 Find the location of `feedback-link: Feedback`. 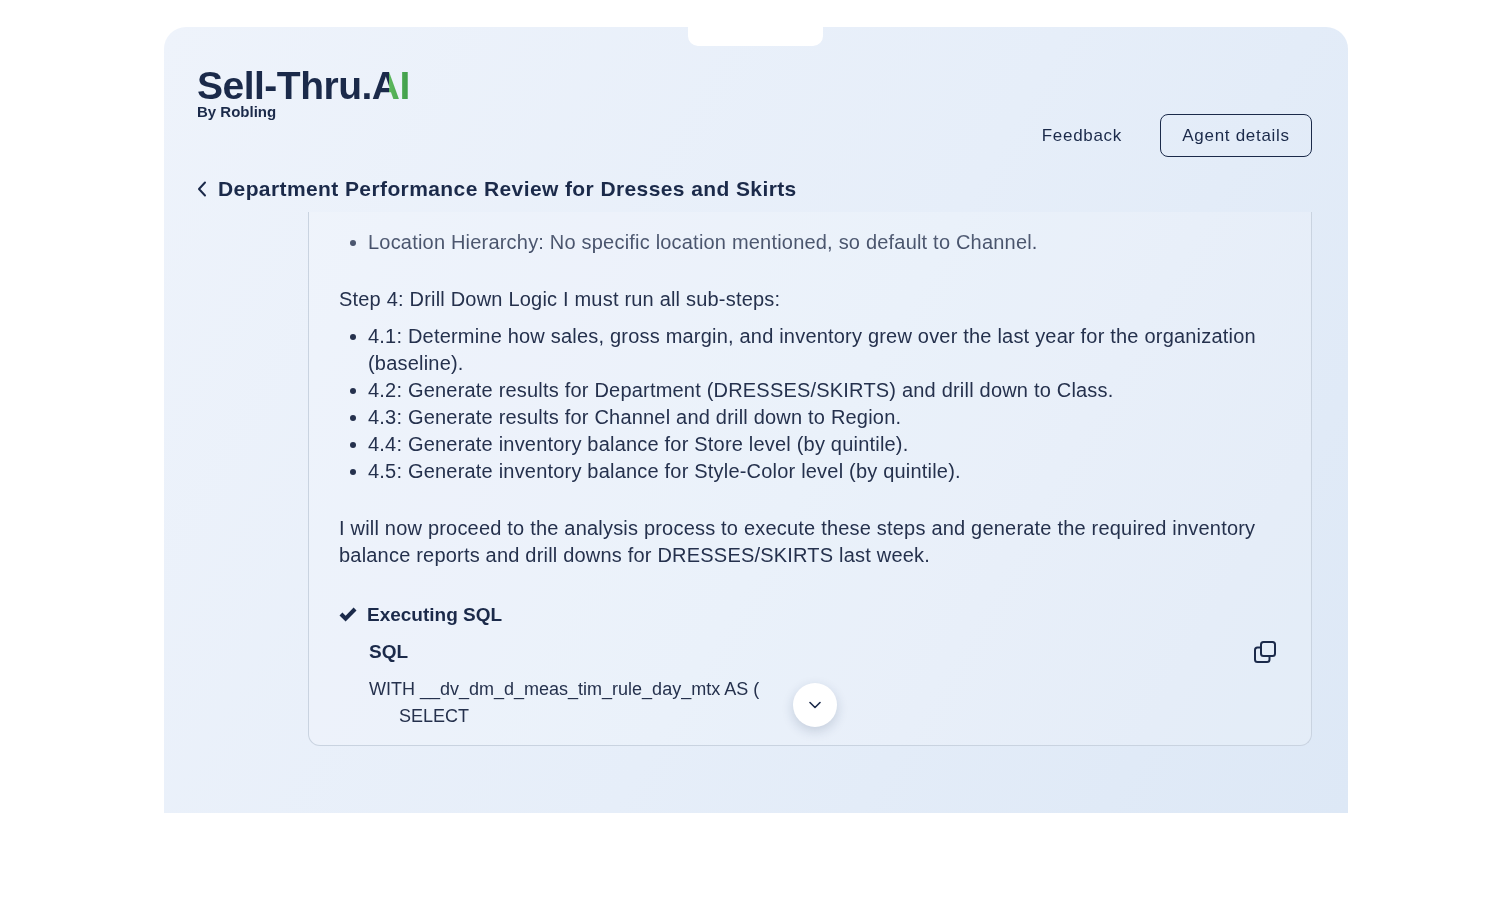

feedback-link: Feedback is located at coordinates (1081, 135).